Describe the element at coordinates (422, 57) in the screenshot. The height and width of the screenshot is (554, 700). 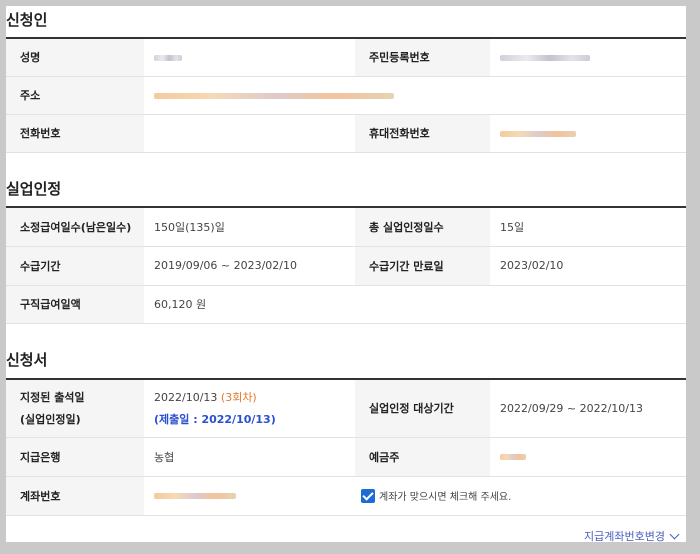
I see `rrn-label: 주민등록번호` at that location.